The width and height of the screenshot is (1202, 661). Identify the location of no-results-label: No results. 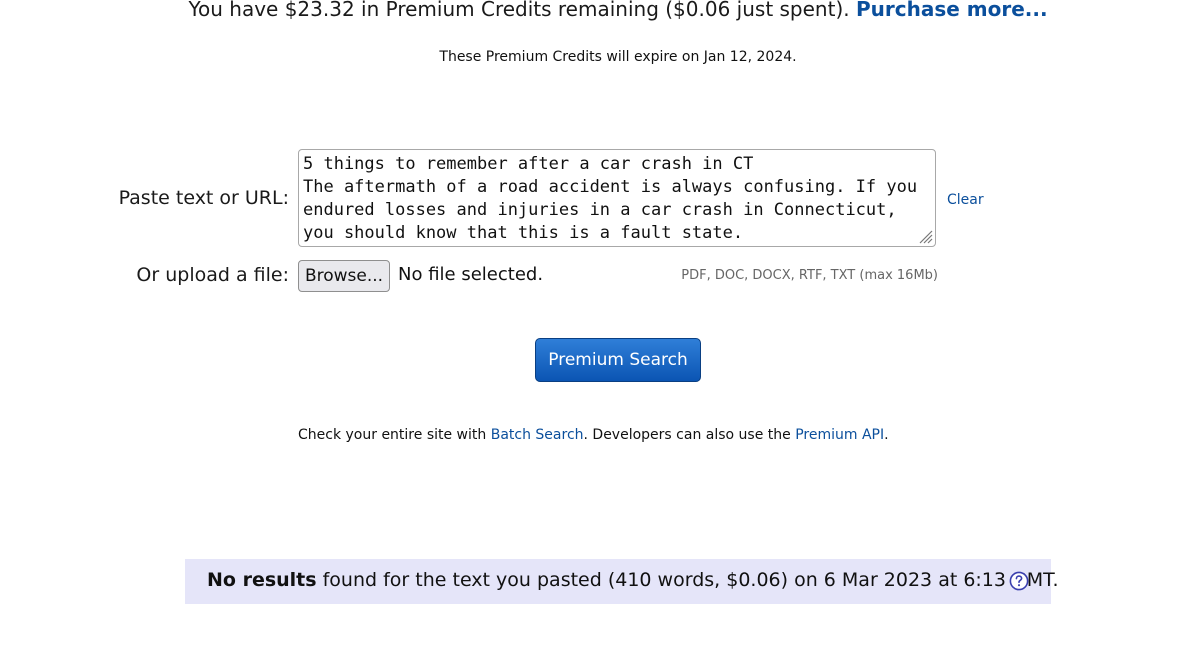
(262, 580).